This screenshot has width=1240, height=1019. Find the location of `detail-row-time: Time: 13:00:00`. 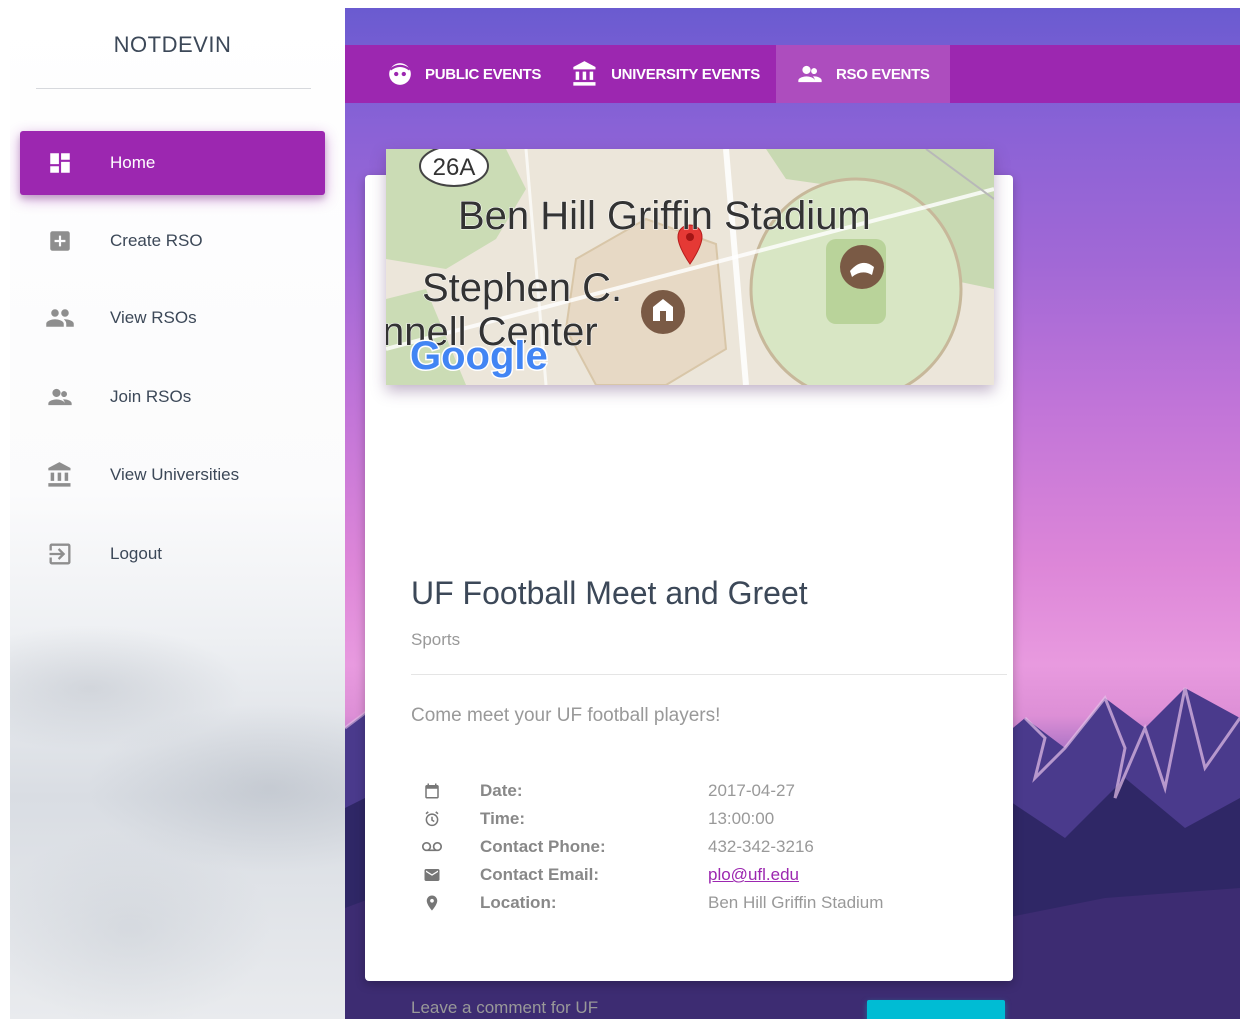

detail-row-time: Time: 13:00:00 is located at coordinates (701, 819).